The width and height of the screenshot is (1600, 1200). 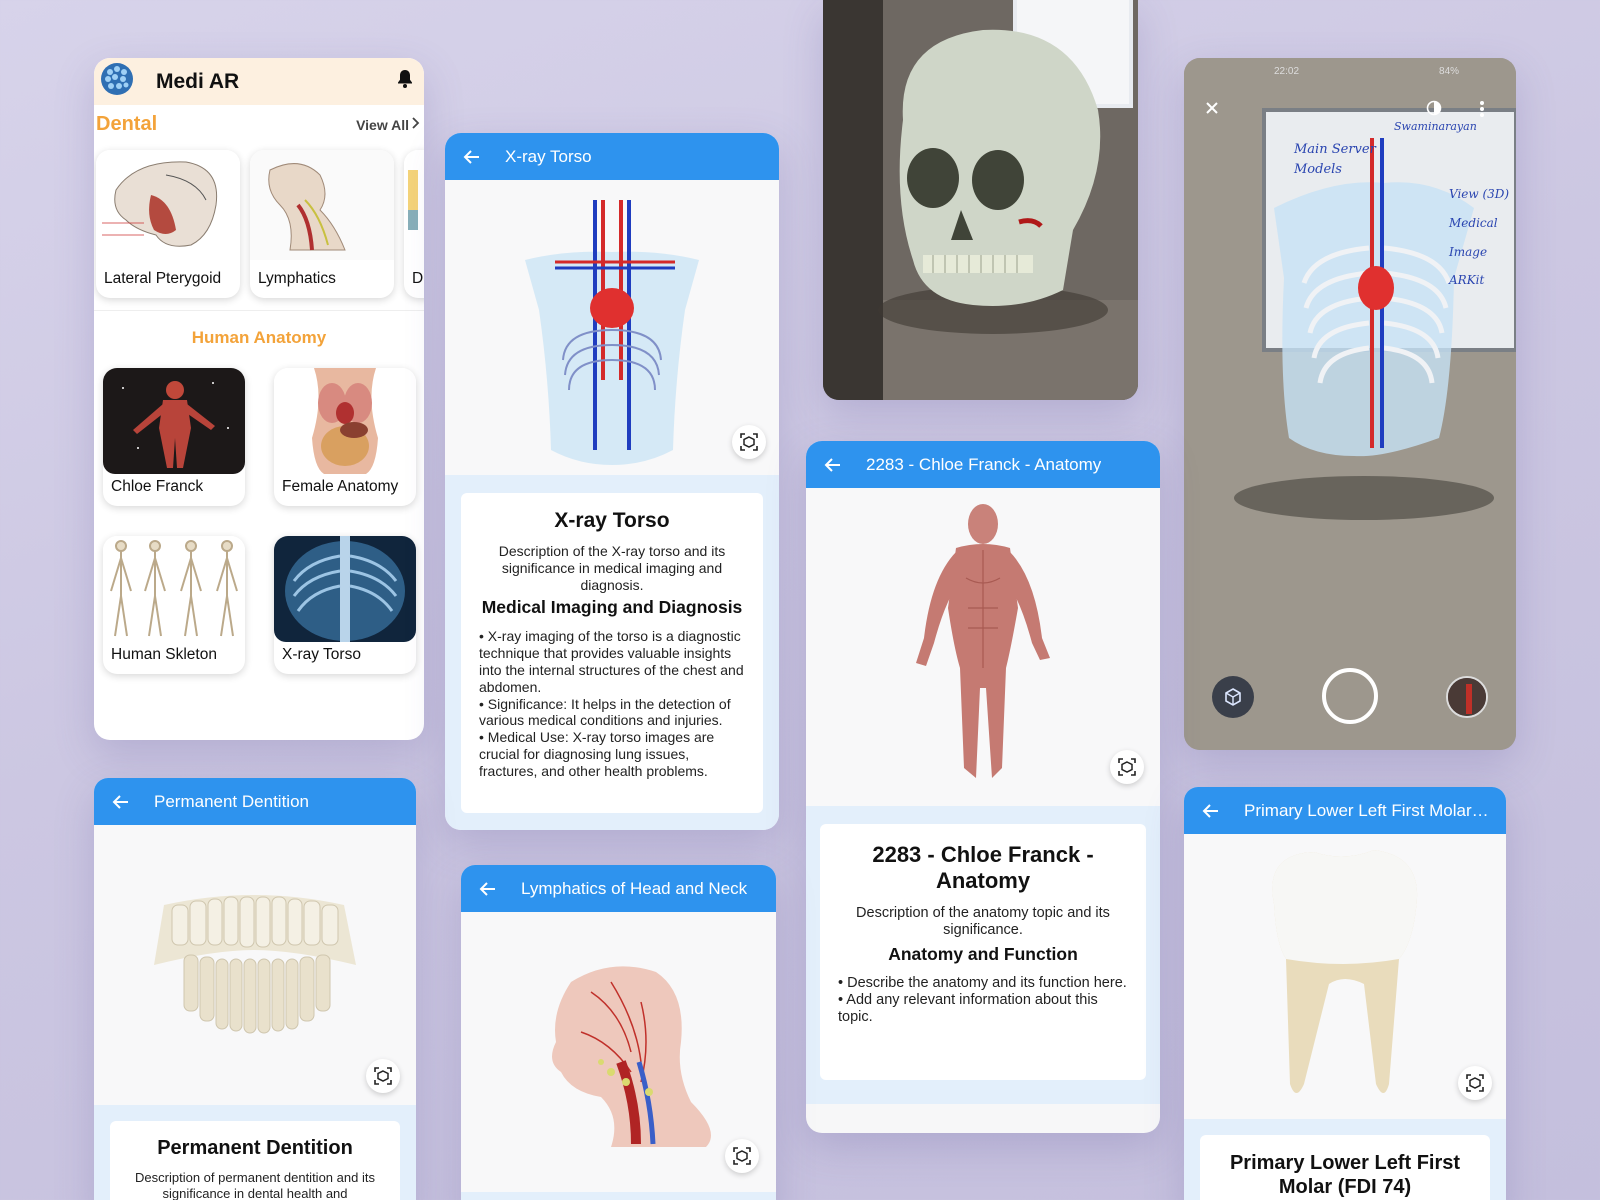 I want to click on human-anatomy-section-title: Human Anatomy, so click(x=259, y=337).